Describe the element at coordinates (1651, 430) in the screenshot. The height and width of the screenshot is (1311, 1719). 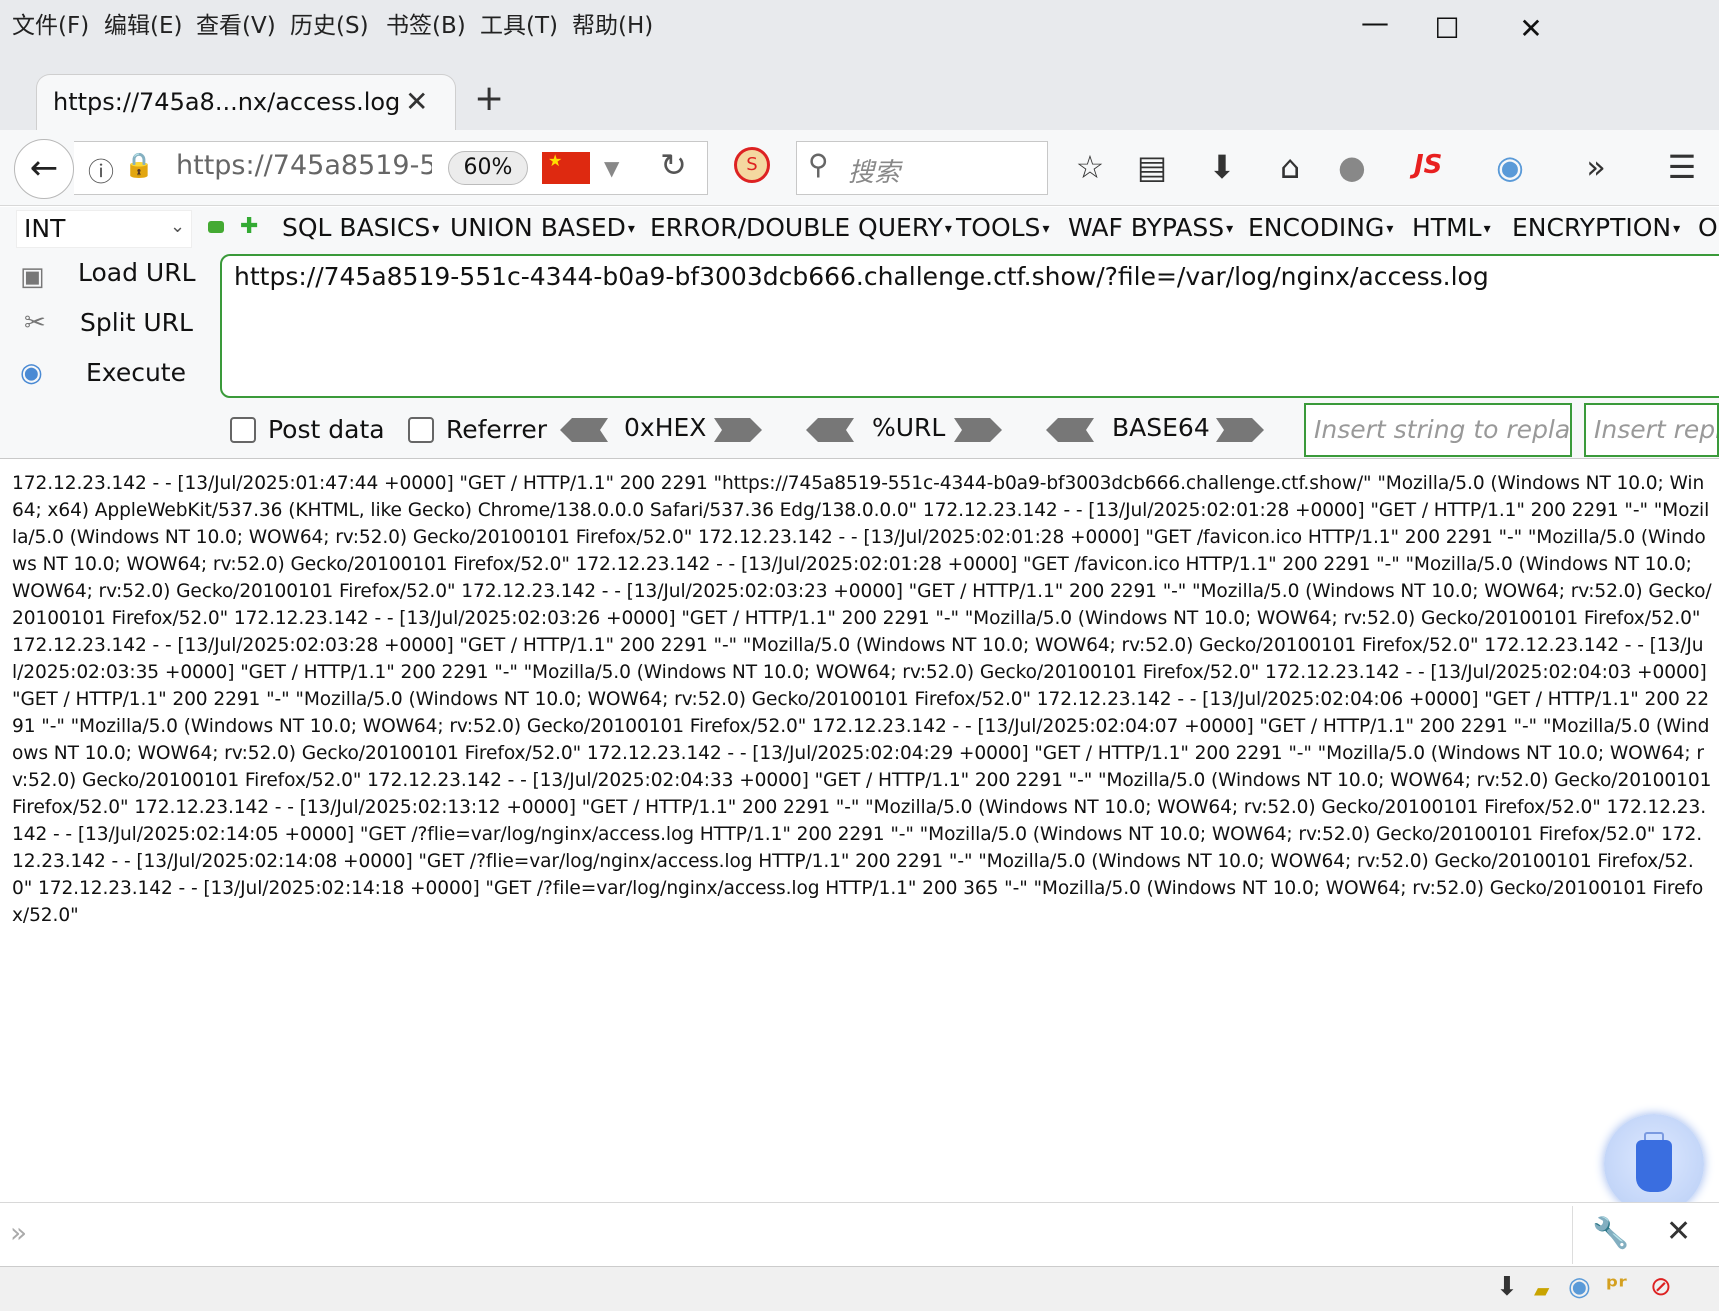
I see `replacing-string-input: Insert replacing string` at that location.